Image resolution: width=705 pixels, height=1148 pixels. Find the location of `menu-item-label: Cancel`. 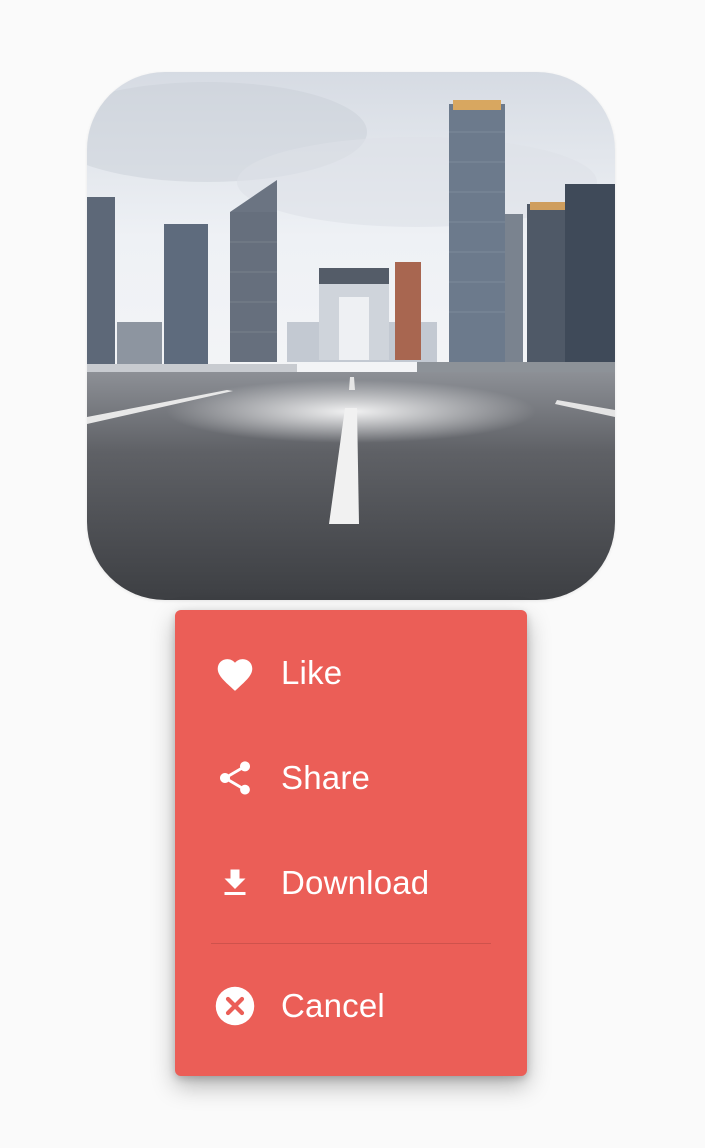

menu-item-label: Cancel is located at coordinates (333, 1005).